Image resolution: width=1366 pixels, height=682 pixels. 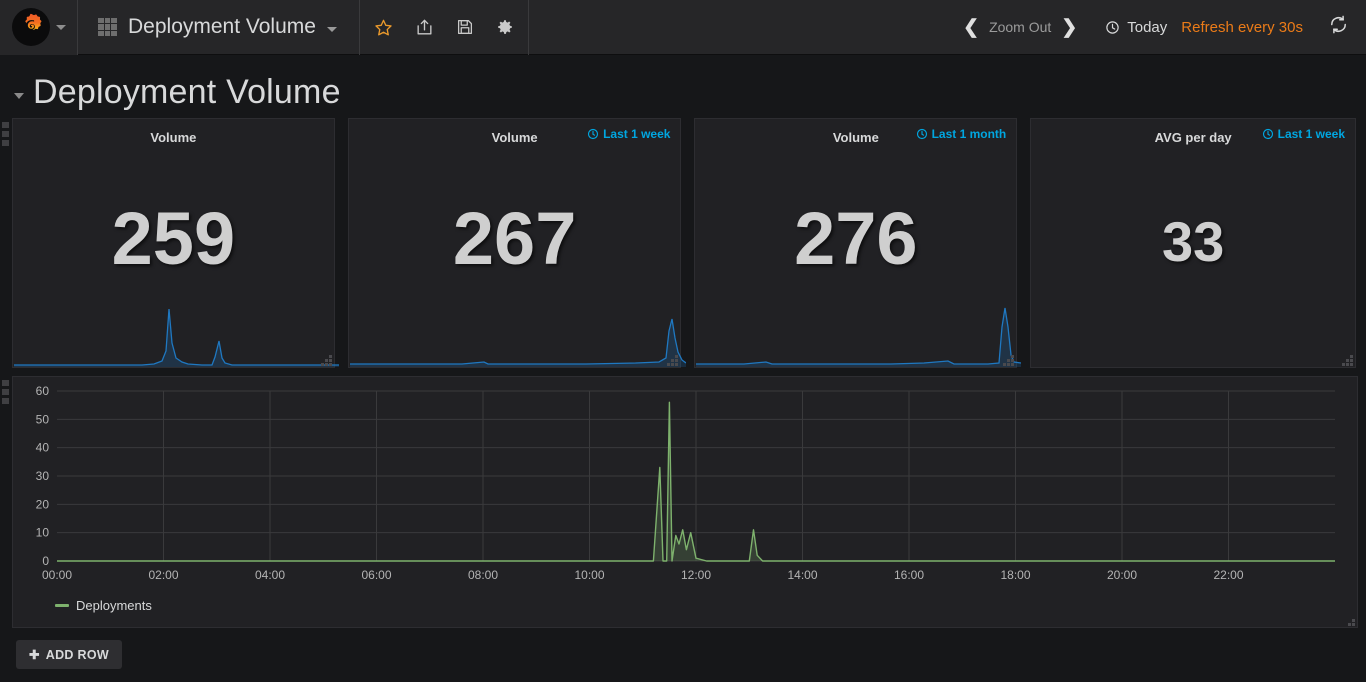 What do you see at coordinates (637, 134) in the screenshot?
I see `panel-time-override-label-2: Last 1 week` at bounding box center [637, 134].